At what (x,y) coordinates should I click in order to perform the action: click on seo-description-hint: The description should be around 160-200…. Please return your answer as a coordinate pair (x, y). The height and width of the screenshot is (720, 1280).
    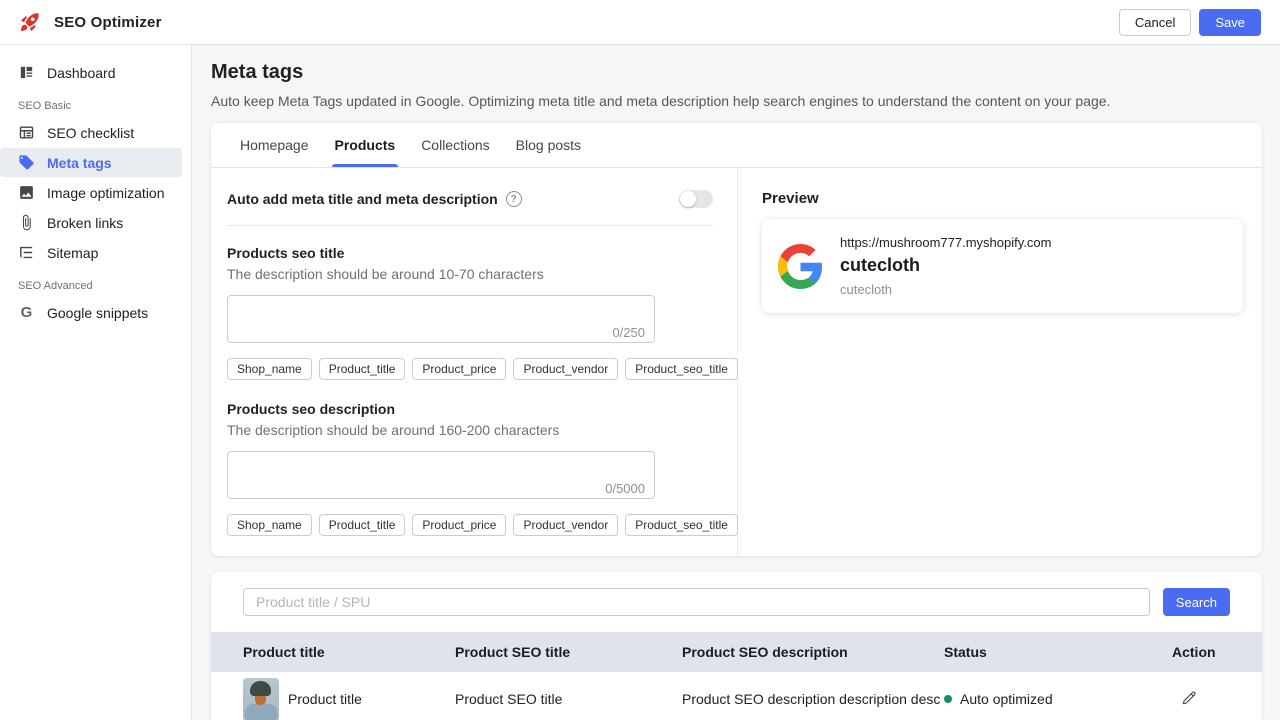
    Looking at the image, I should click on (393, 430).